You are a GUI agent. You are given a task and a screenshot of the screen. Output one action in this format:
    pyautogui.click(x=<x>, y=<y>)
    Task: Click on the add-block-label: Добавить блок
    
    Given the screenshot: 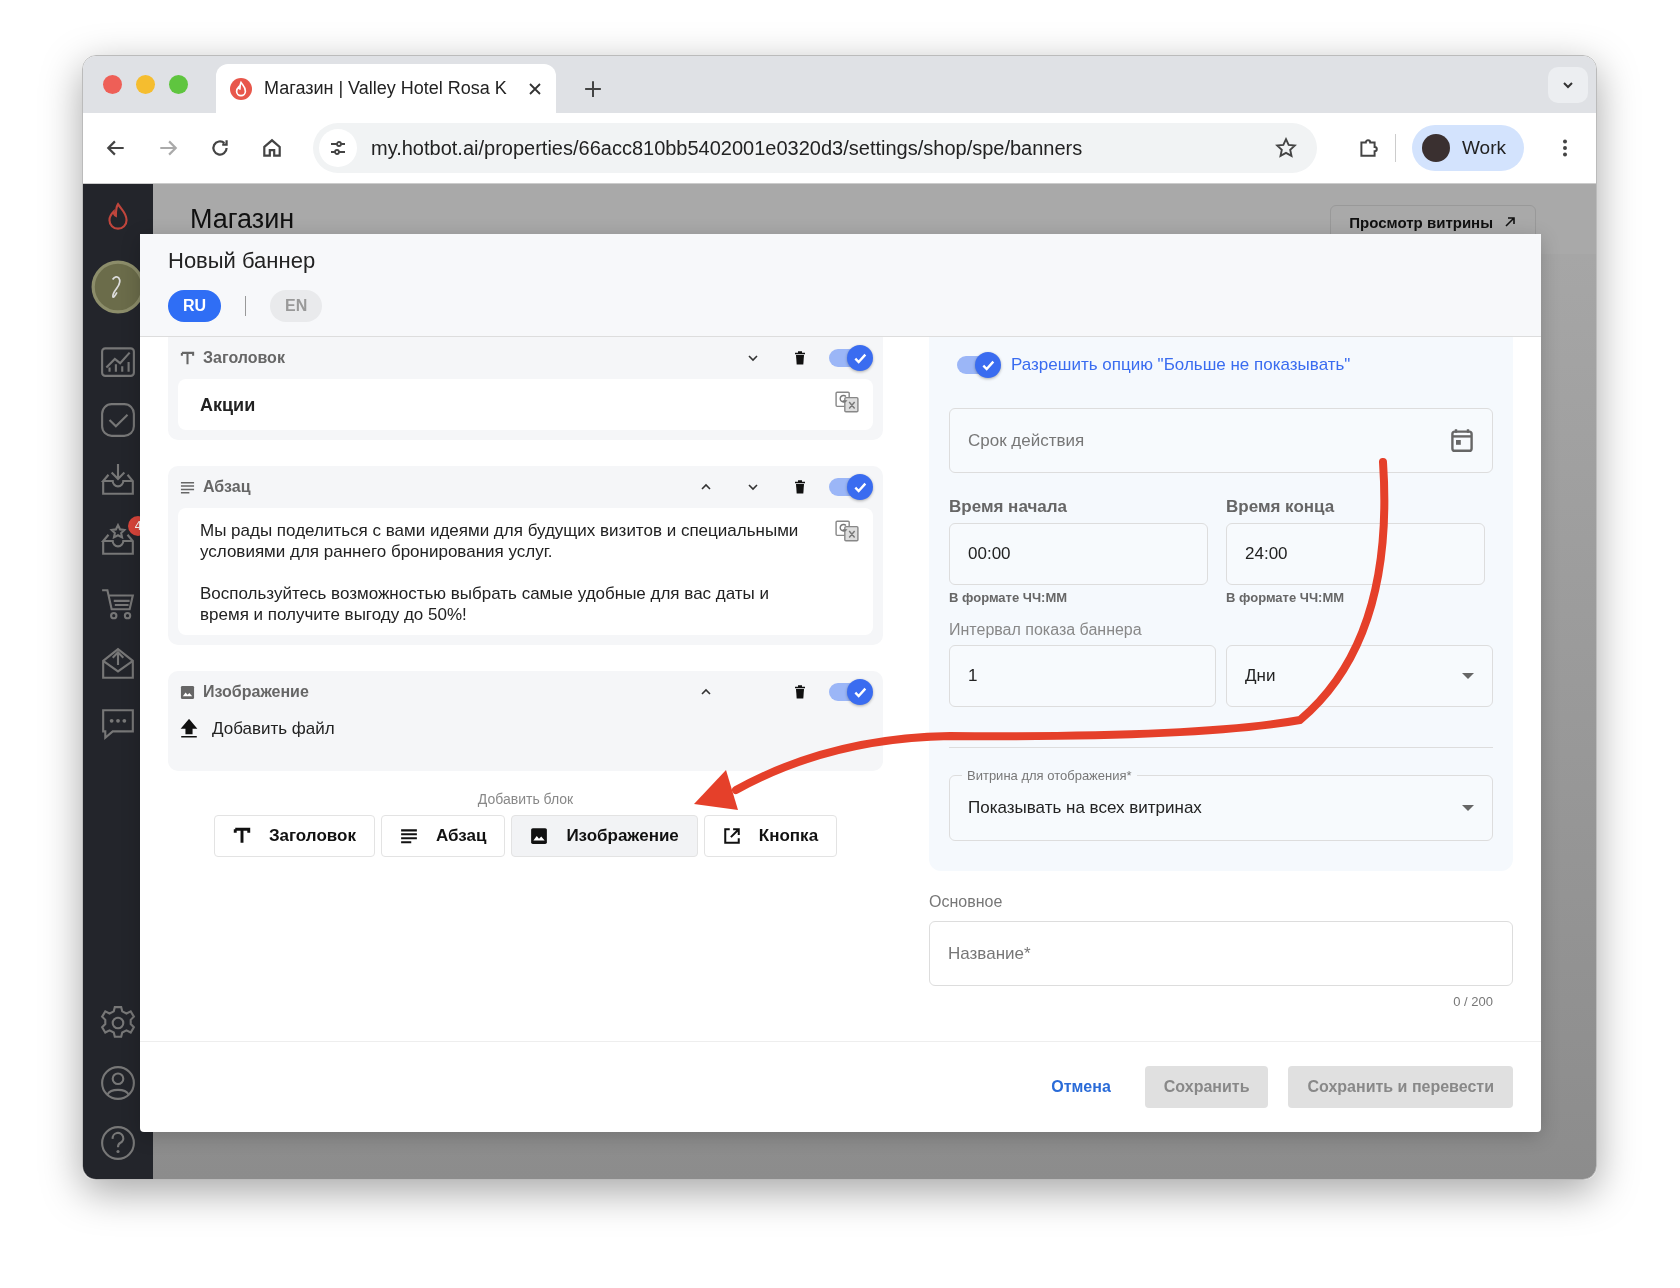 What is the action you would take?
    pyautogui.click(x=525, y=799)
    